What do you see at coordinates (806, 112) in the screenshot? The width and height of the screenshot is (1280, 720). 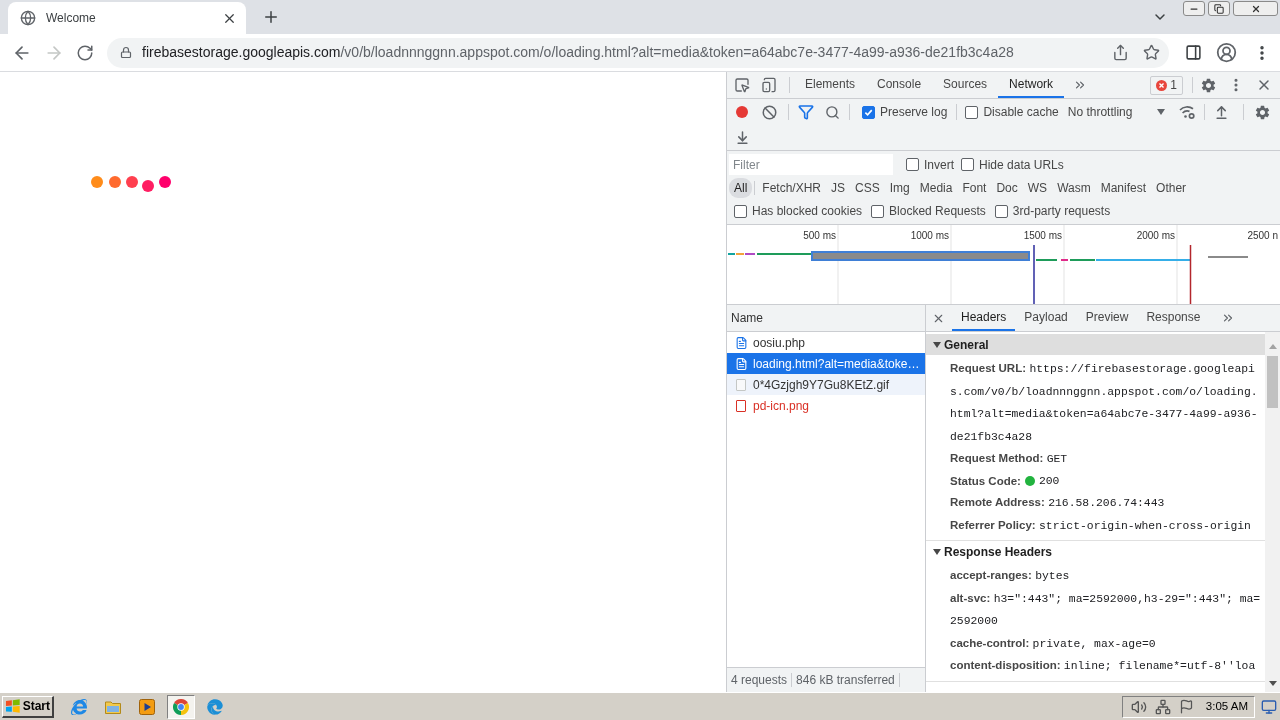 I see `filter-icon` at bounding box center [806, 112].